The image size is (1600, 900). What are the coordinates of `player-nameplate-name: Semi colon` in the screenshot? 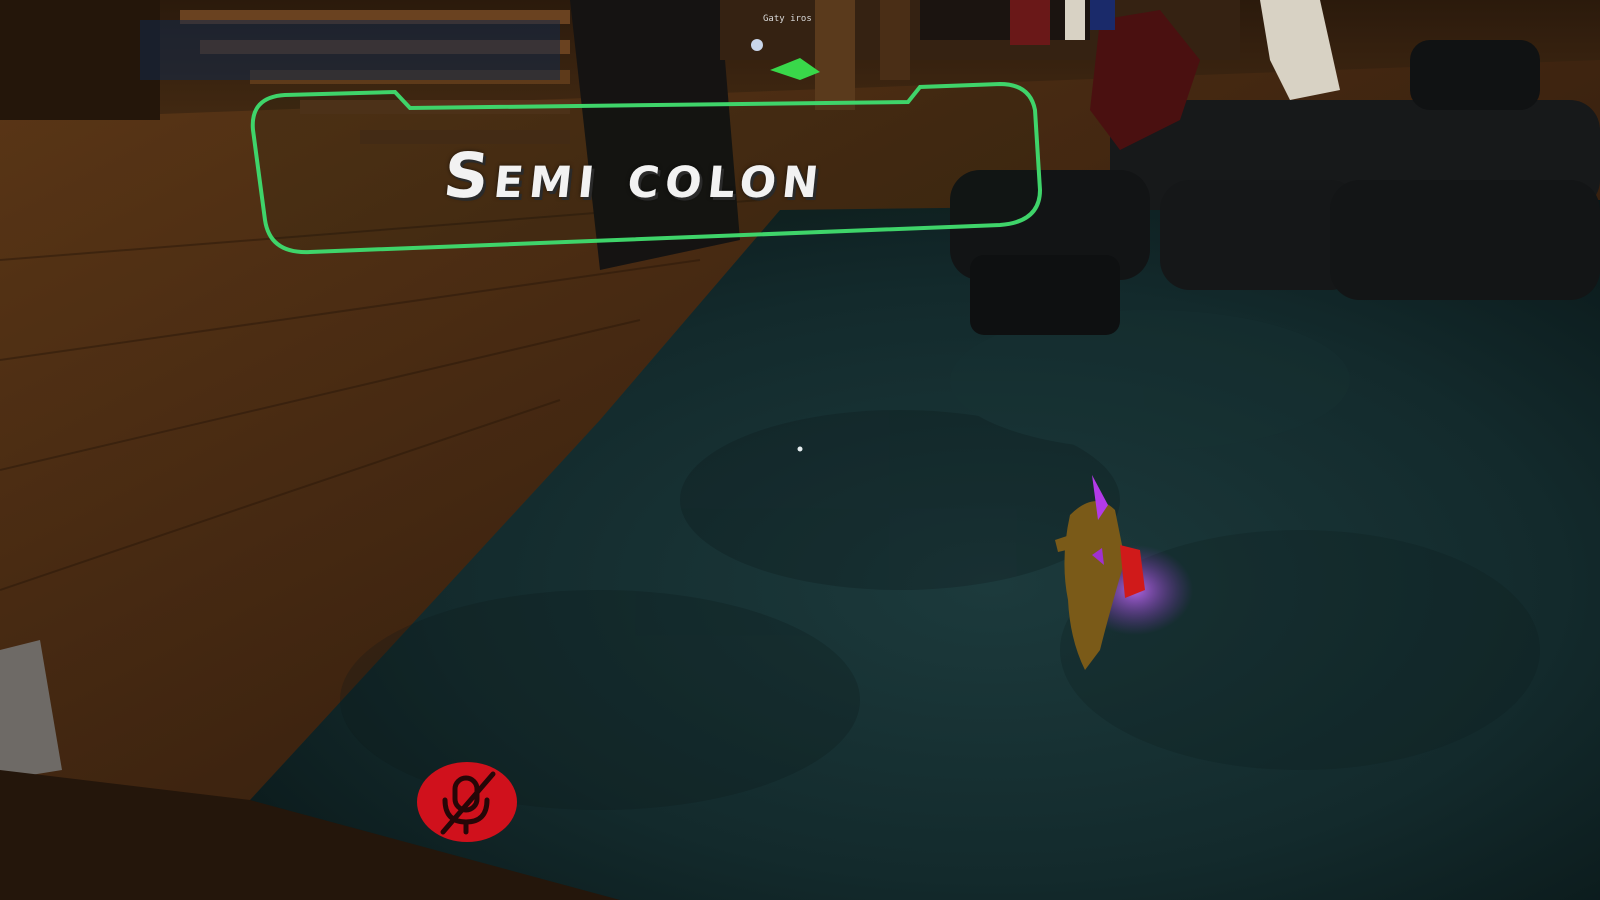 It's located at (634, 175).